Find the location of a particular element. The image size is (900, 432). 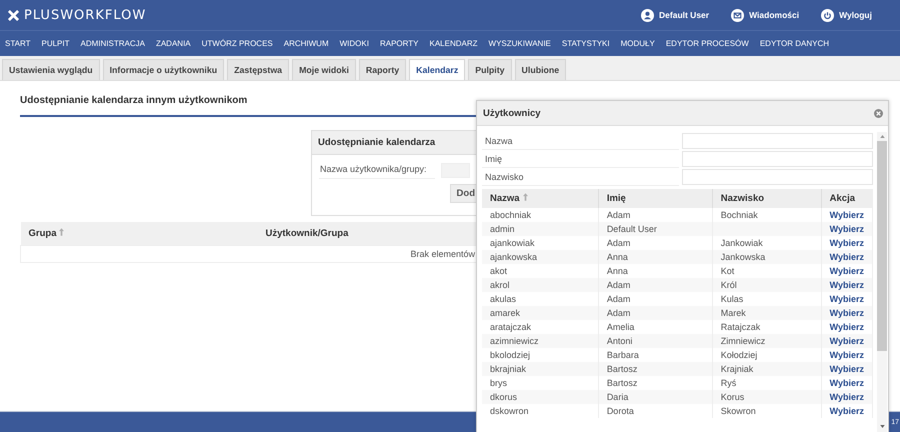

column-header: Akcja is located at coordinates (846, 198).